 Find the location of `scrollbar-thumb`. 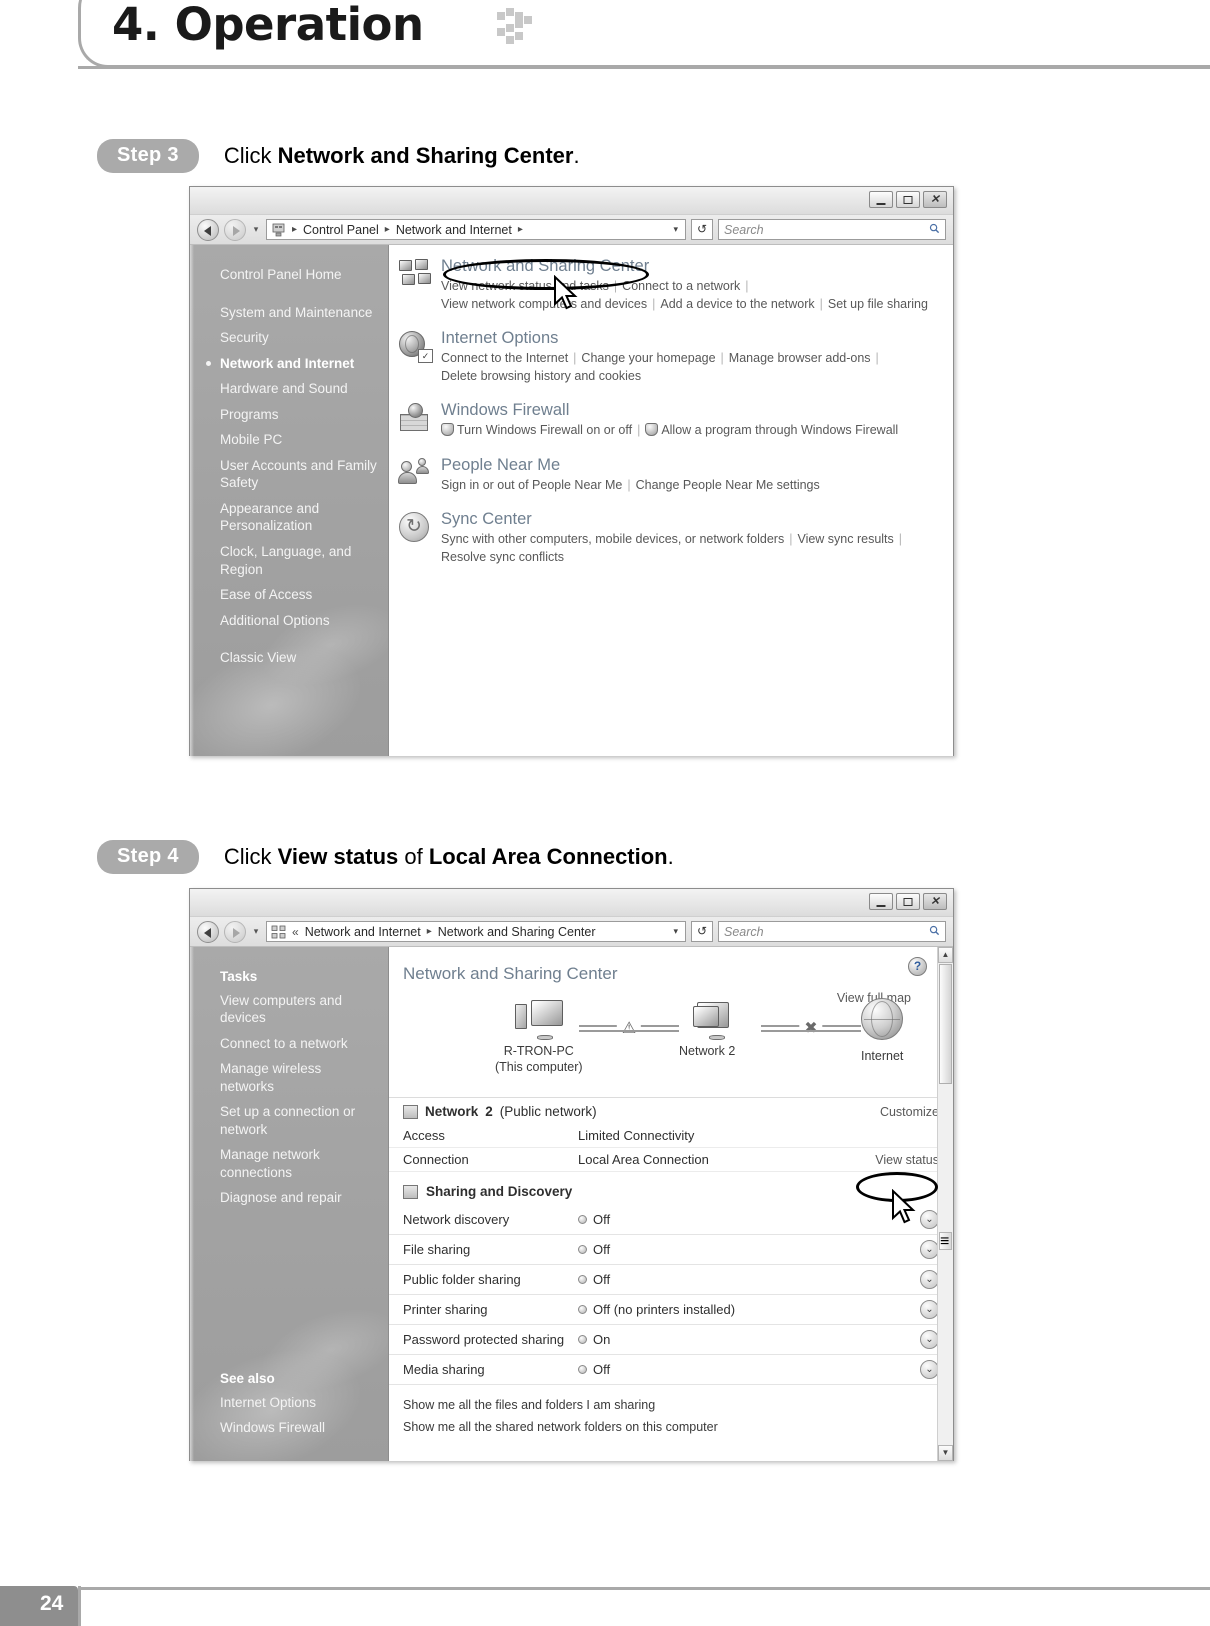

scrollbar-thumb is located at coordinates (945, 1024).